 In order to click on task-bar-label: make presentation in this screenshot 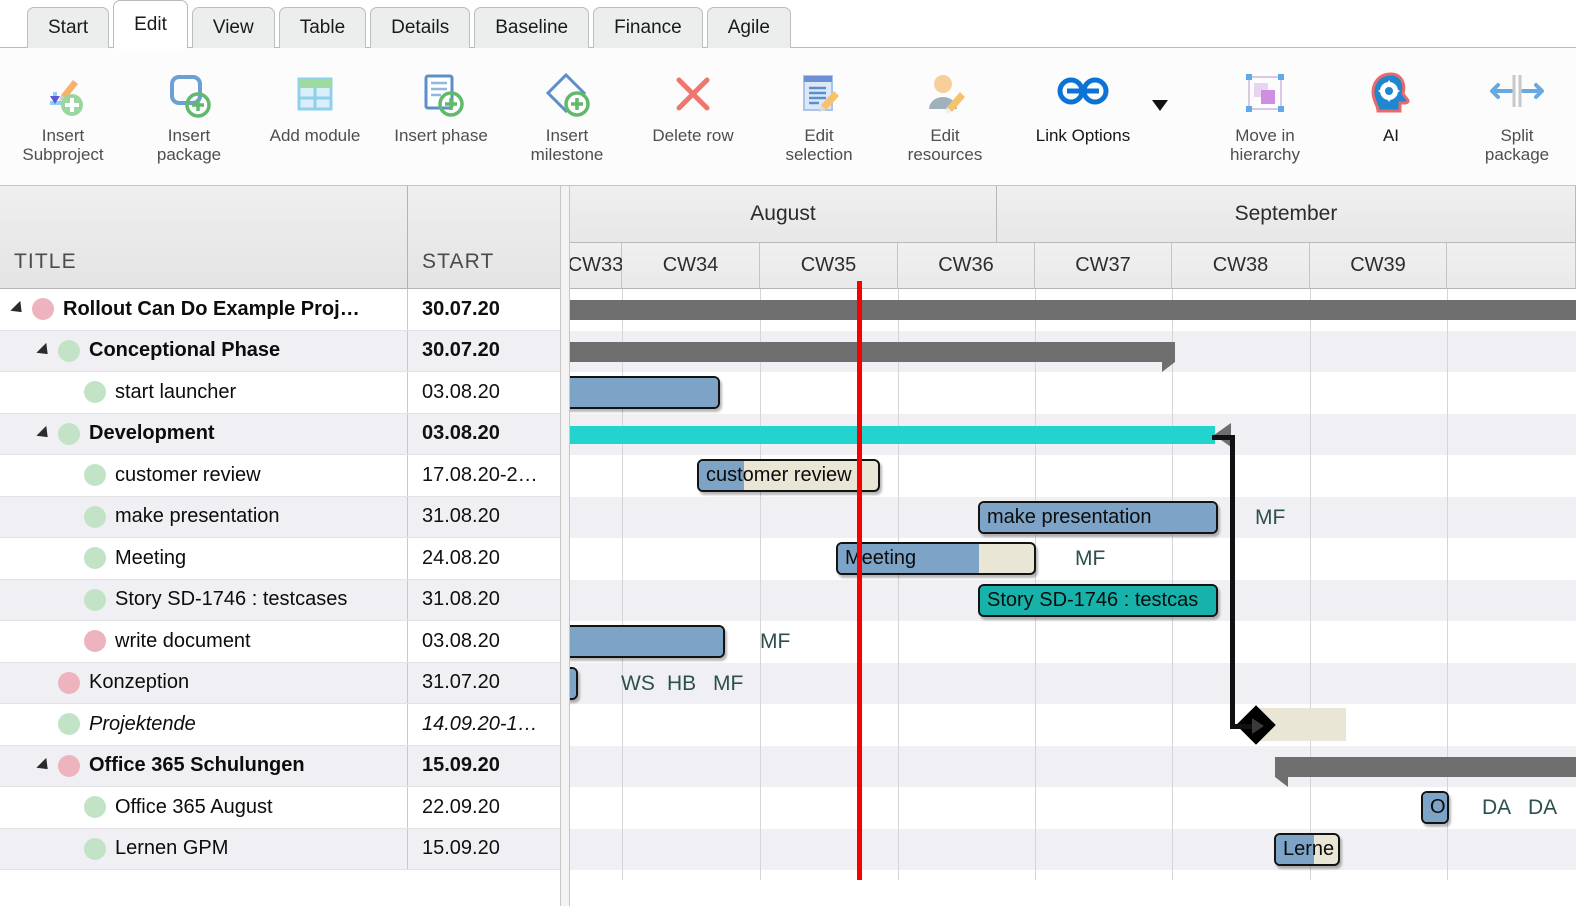, I will do `click(1069, 516)`.